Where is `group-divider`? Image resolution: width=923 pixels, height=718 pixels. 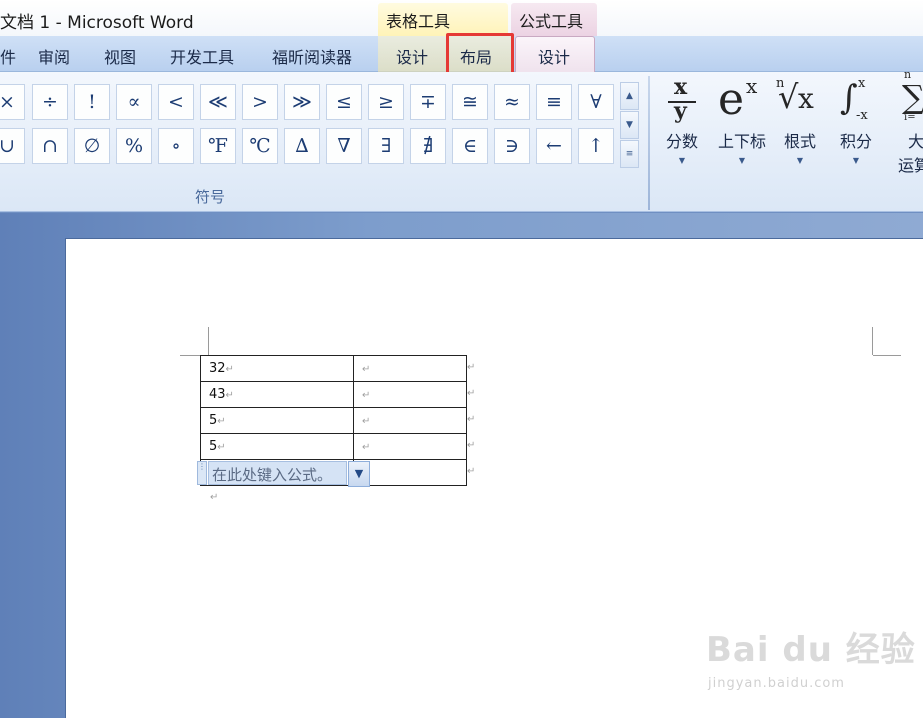 group-divider is located at coordinates (649, 143).